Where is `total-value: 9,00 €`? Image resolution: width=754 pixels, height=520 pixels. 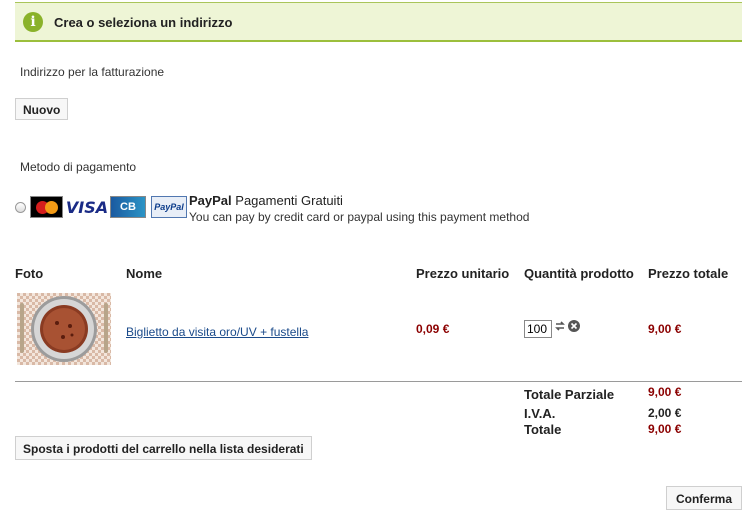 total-value: 9,00 € is located at coordinates (665, 429).